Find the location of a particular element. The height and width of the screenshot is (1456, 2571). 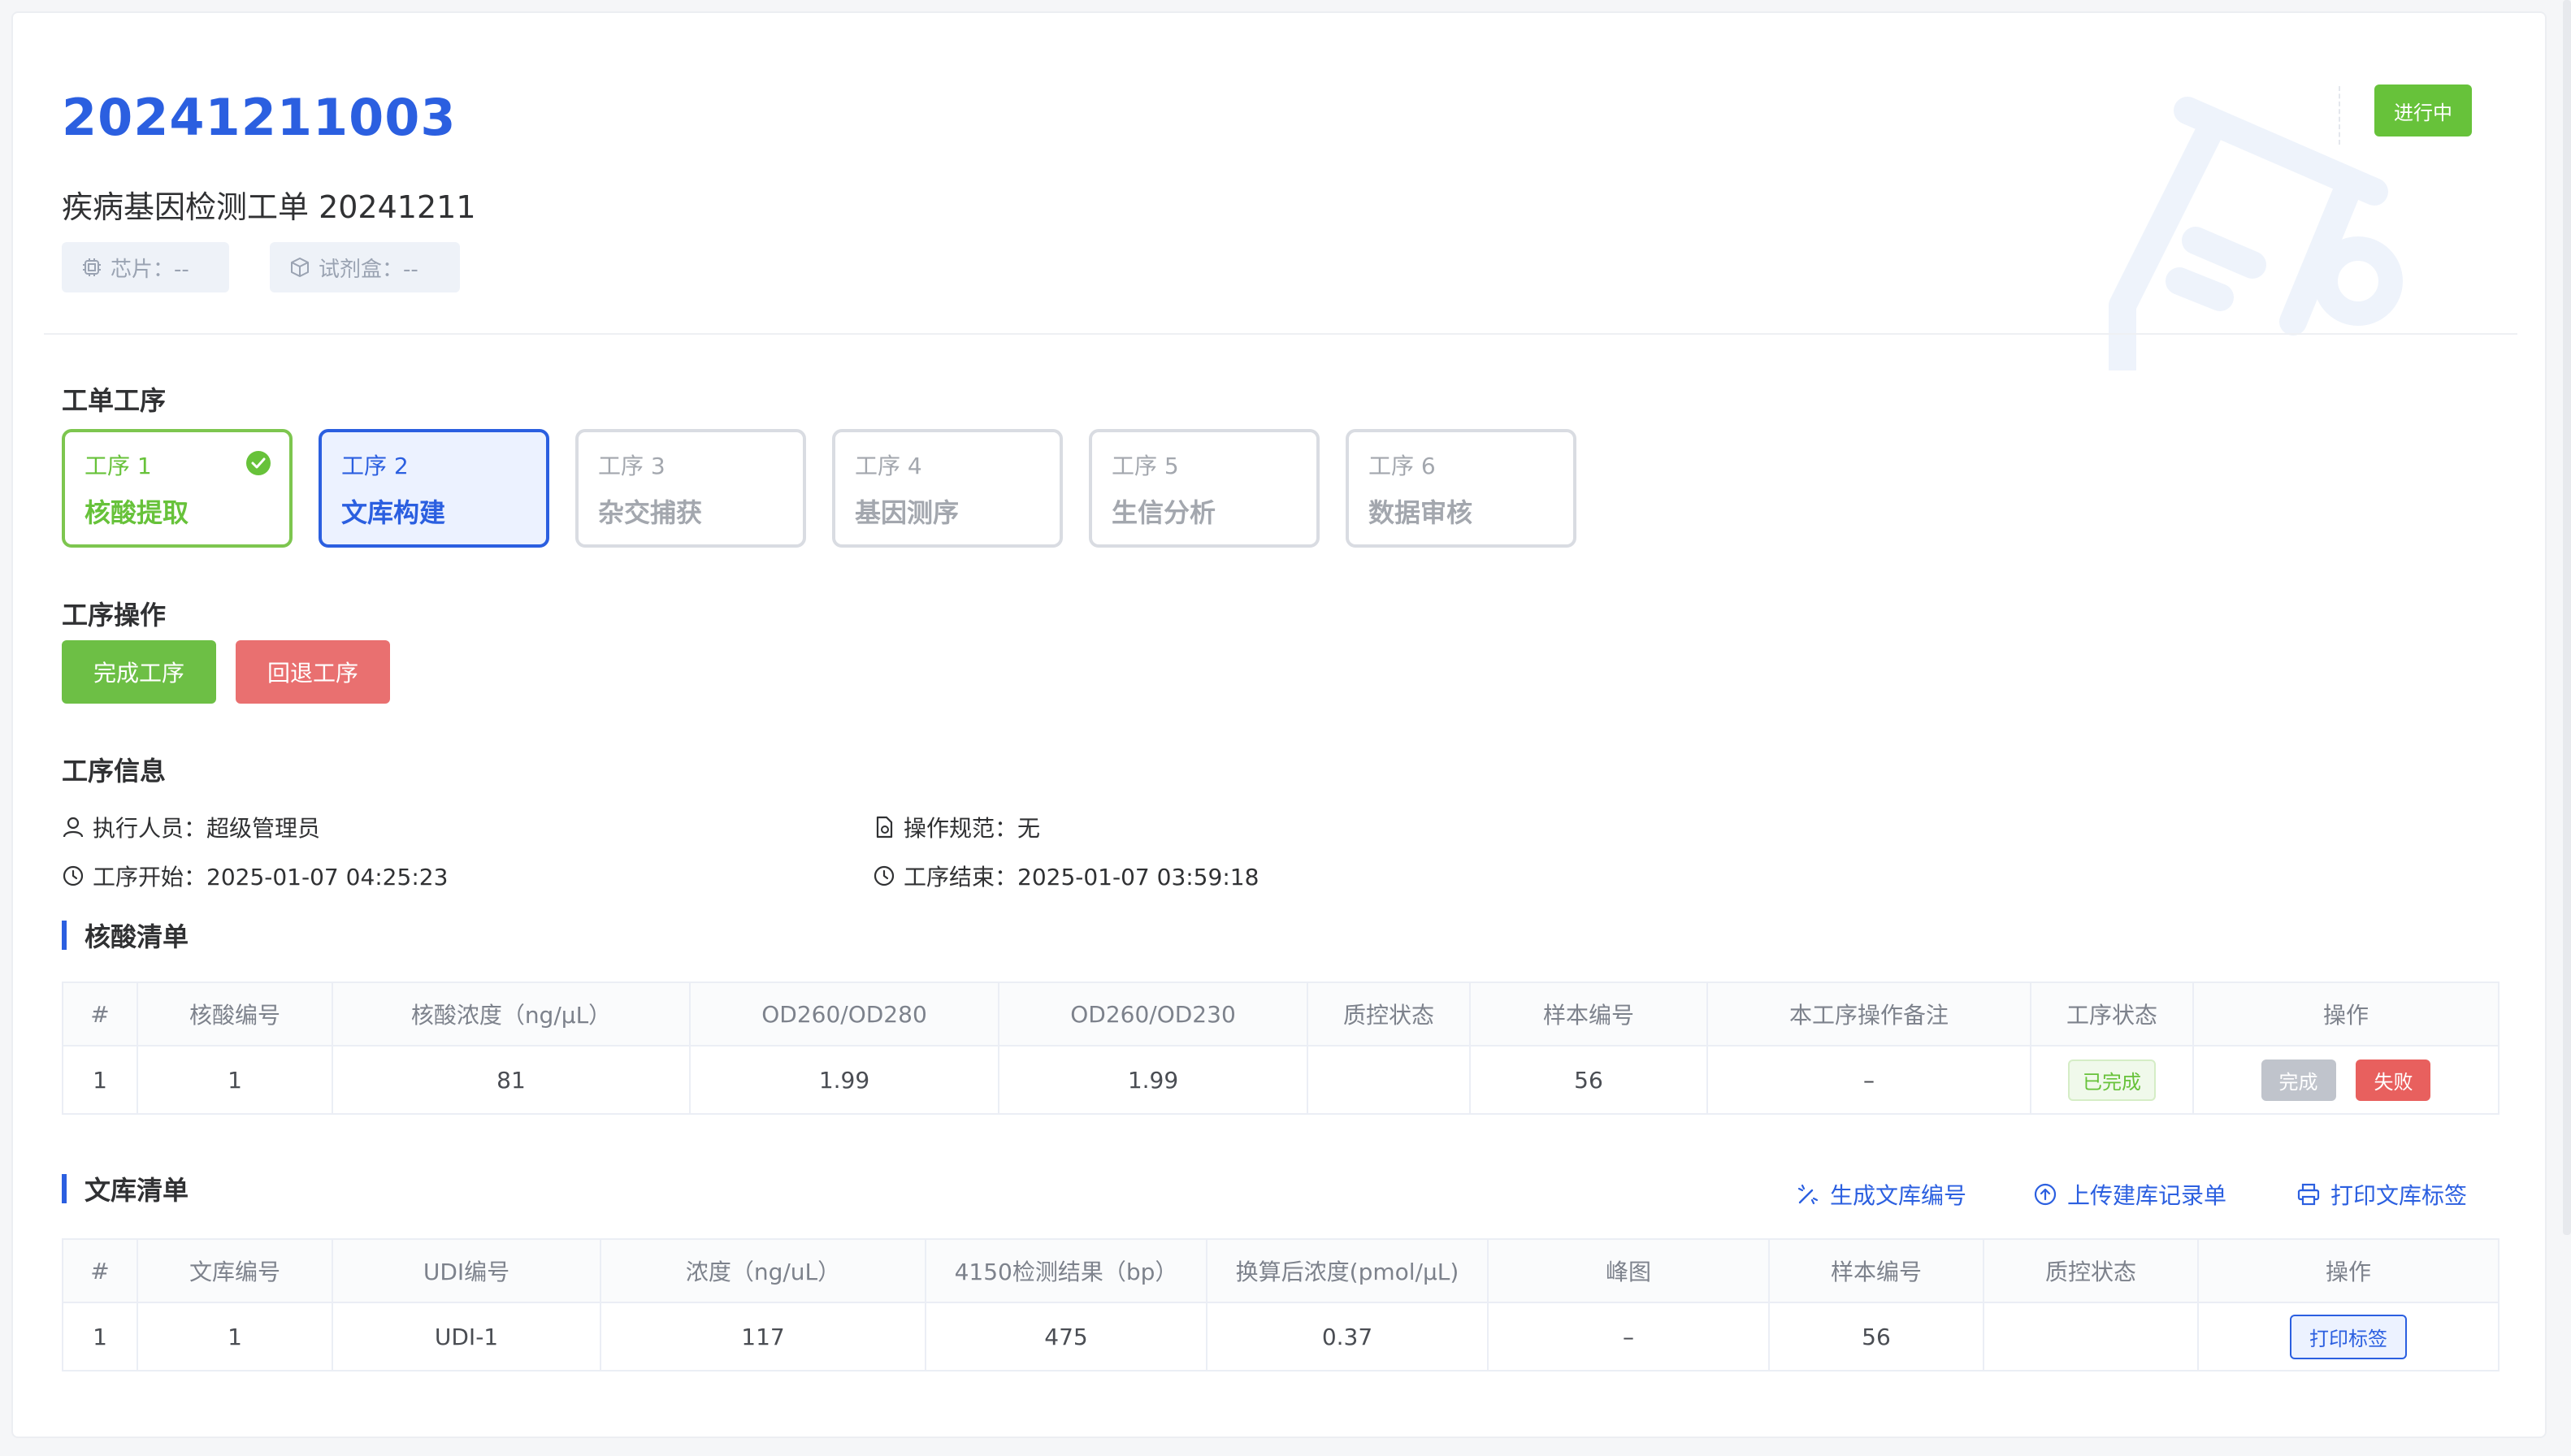

check-circle-icon is located at coordinates (258, 463).